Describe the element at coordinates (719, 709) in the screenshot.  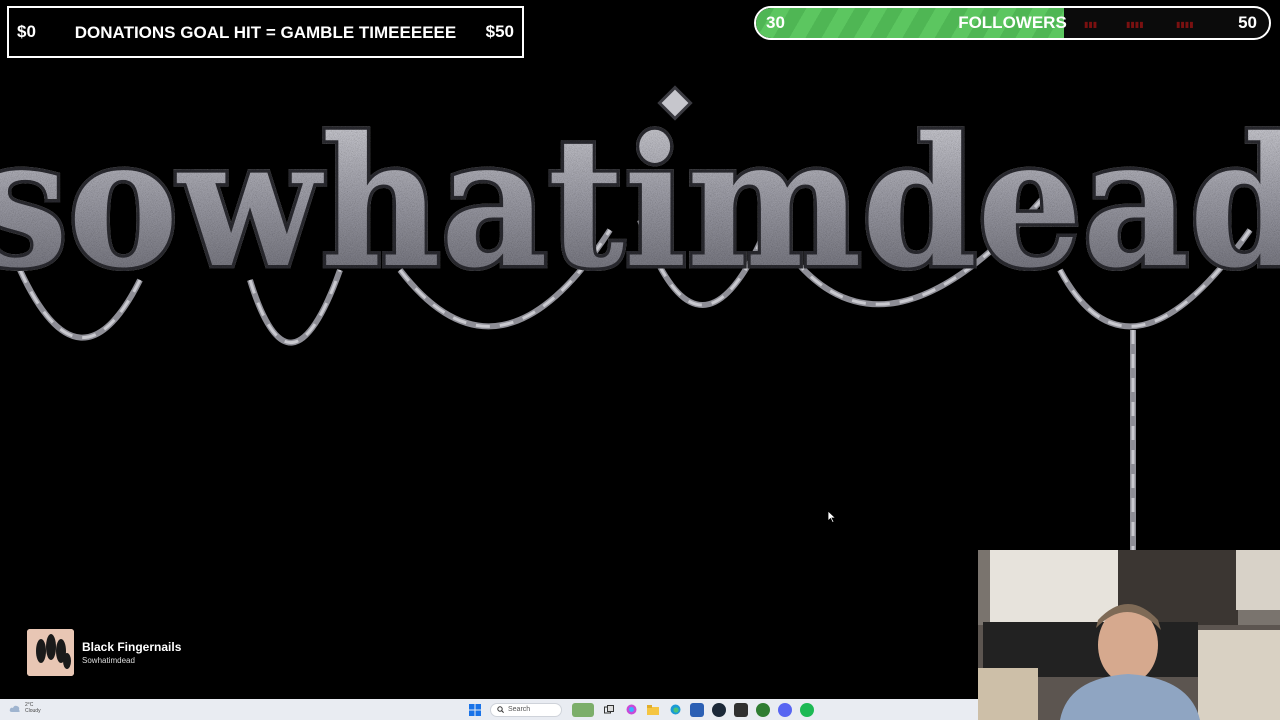
I see `steam-icon` at that location.